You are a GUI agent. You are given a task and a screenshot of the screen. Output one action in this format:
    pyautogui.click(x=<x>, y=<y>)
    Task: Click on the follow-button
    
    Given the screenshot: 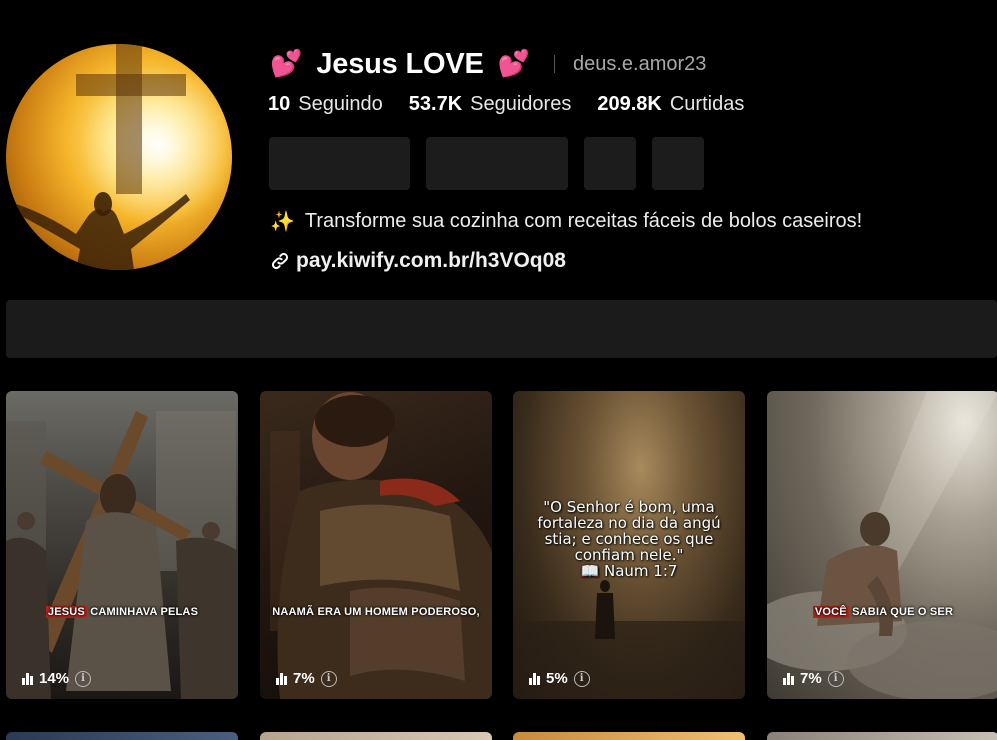 What is the action you would take?
    pyautogui.click(x=339, y=163)
    